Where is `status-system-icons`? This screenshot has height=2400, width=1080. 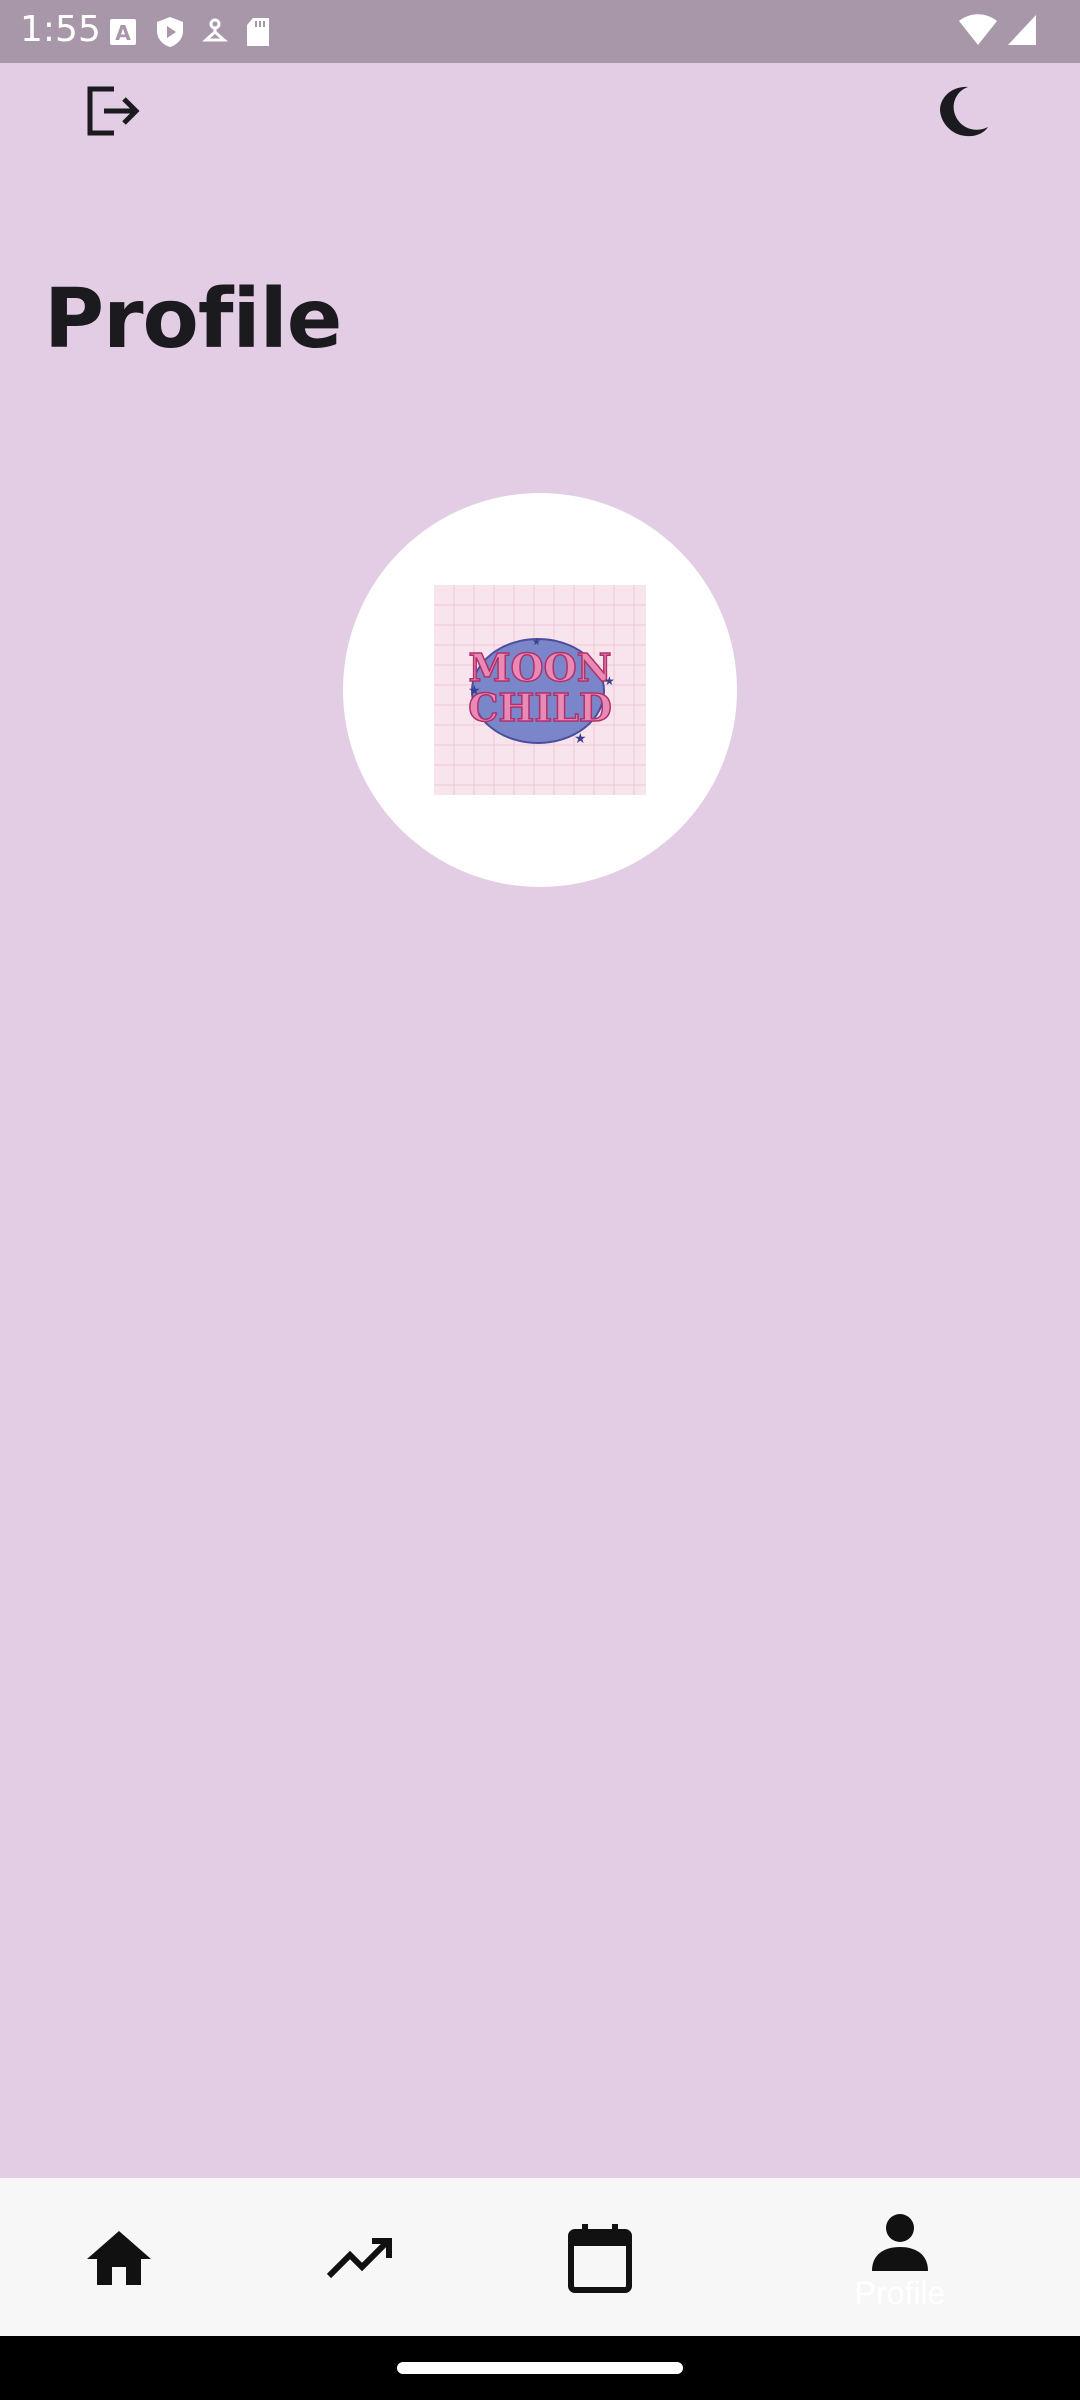 status-system-icons is located at coordinates (998, 32).